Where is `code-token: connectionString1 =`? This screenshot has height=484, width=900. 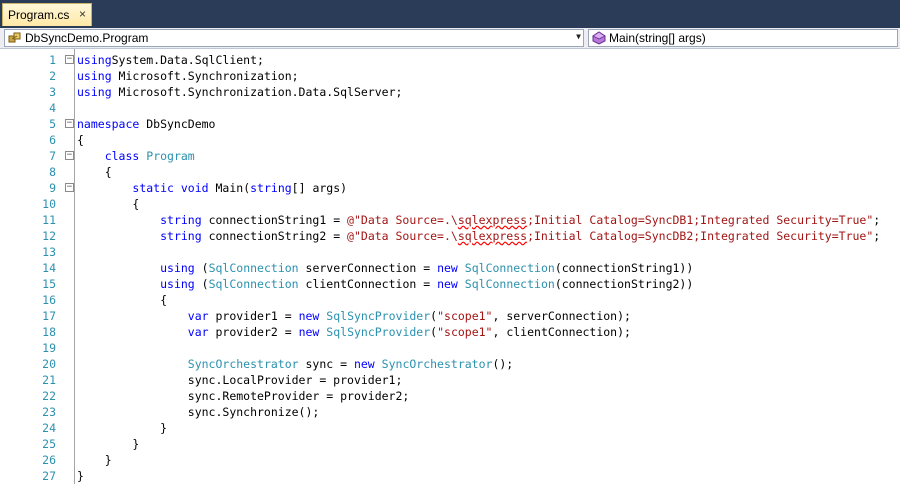 code-token: connectionString1 = is located at coordinates (274, 220).